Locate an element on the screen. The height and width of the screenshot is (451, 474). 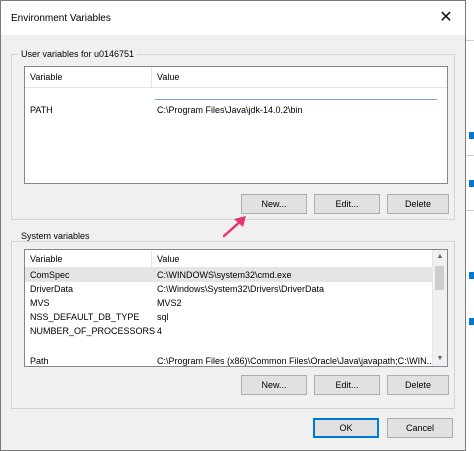
value-cell: 4 is located at coordinates (160, 331).